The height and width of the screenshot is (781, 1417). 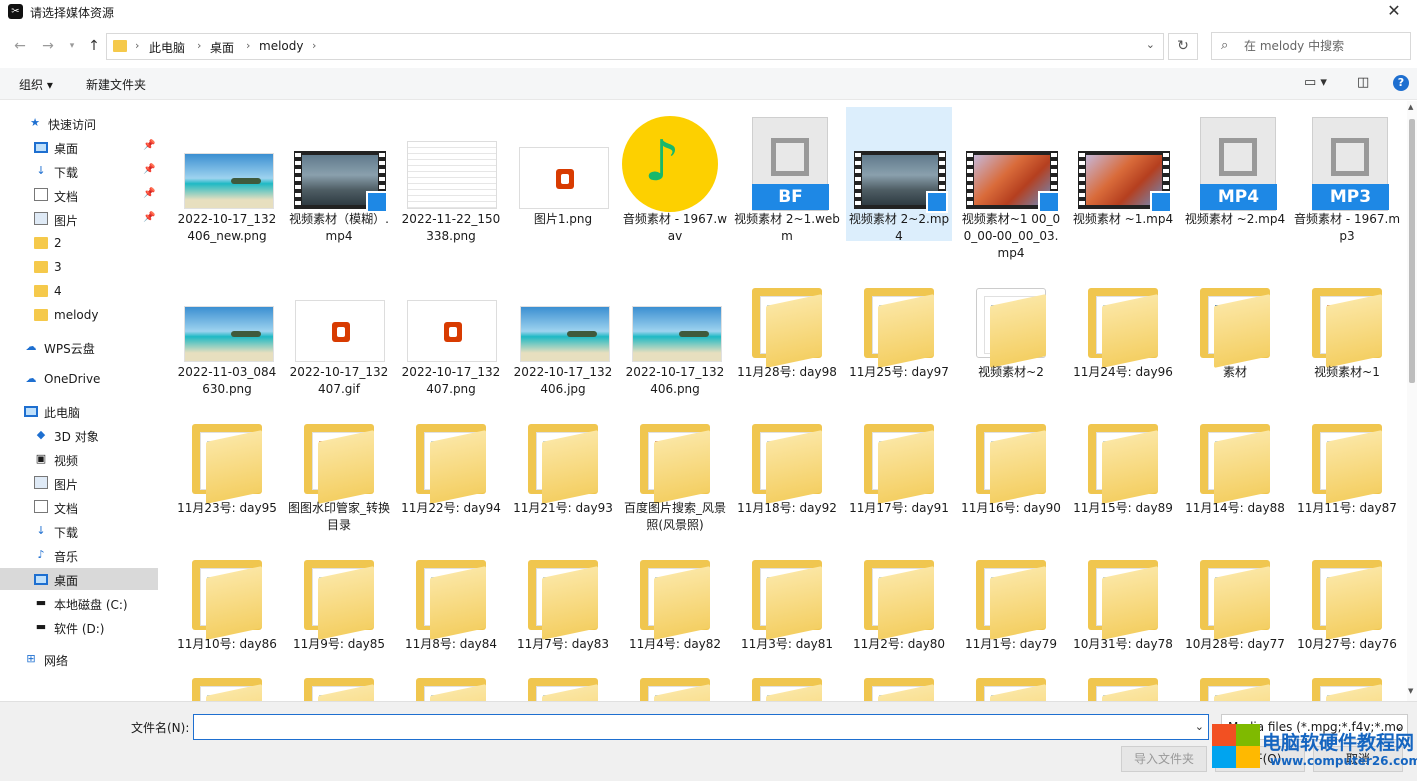 What do you see at coordinates (1011, 183) in the screenshot?
I see `file-item: 视频素材~1 00_00_00-00_00_03.mp4` at bounding box center [1011, 183].